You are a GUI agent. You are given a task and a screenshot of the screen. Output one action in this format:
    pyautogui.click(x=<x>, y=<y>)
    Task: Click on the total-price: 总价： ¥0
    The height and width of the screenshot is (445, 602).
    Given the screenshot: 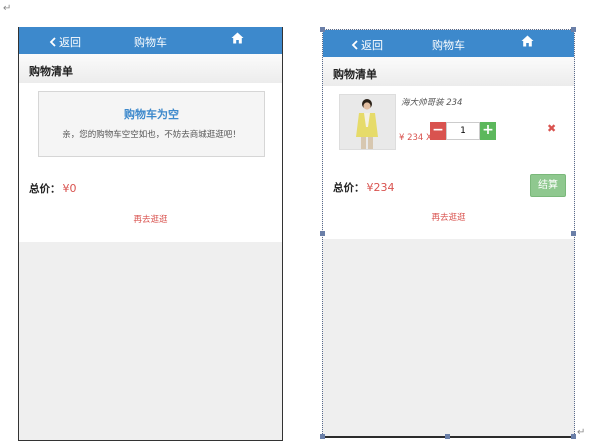 What is the action you would take?
    pyautogui.click(x=53, y=188)
    